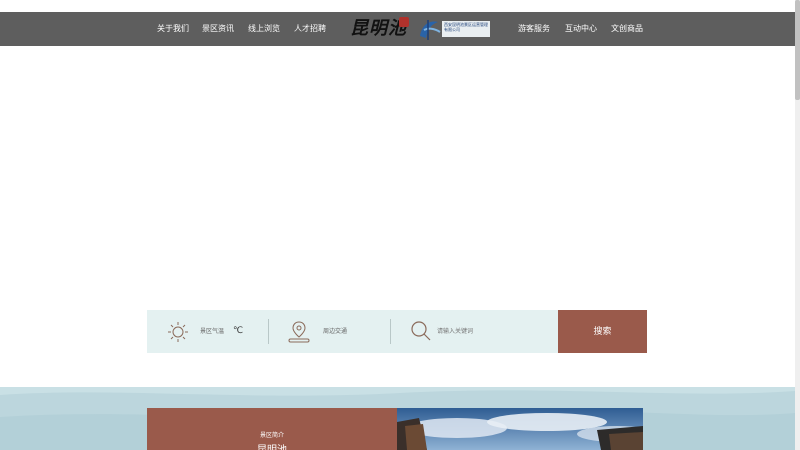 Image resolution: width=800 pixels, height=450 pixels. I want to click on info-search-bar: 景区气温 ℃ 周边交通 搜索, so click(397, 331).